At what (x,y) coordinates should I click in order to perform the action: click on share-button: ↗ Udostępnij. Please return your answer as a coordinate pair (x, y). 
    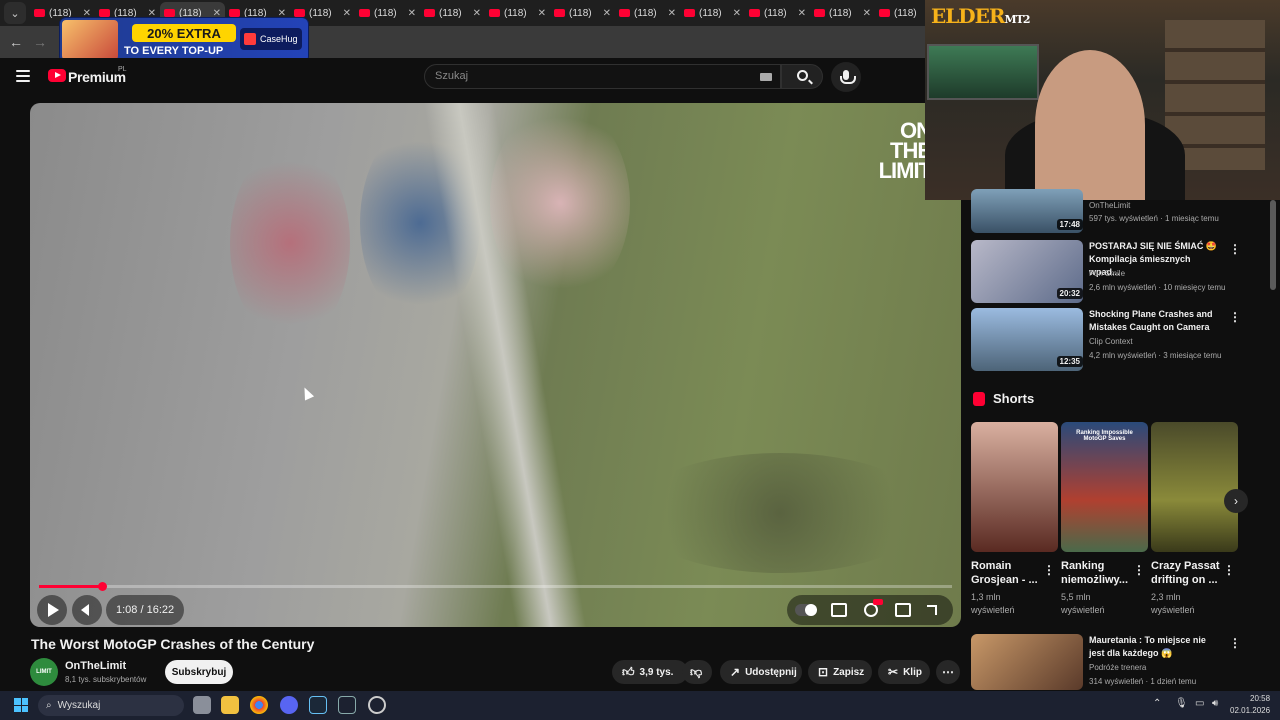
    Looking at the image, I should click on (761, 672).